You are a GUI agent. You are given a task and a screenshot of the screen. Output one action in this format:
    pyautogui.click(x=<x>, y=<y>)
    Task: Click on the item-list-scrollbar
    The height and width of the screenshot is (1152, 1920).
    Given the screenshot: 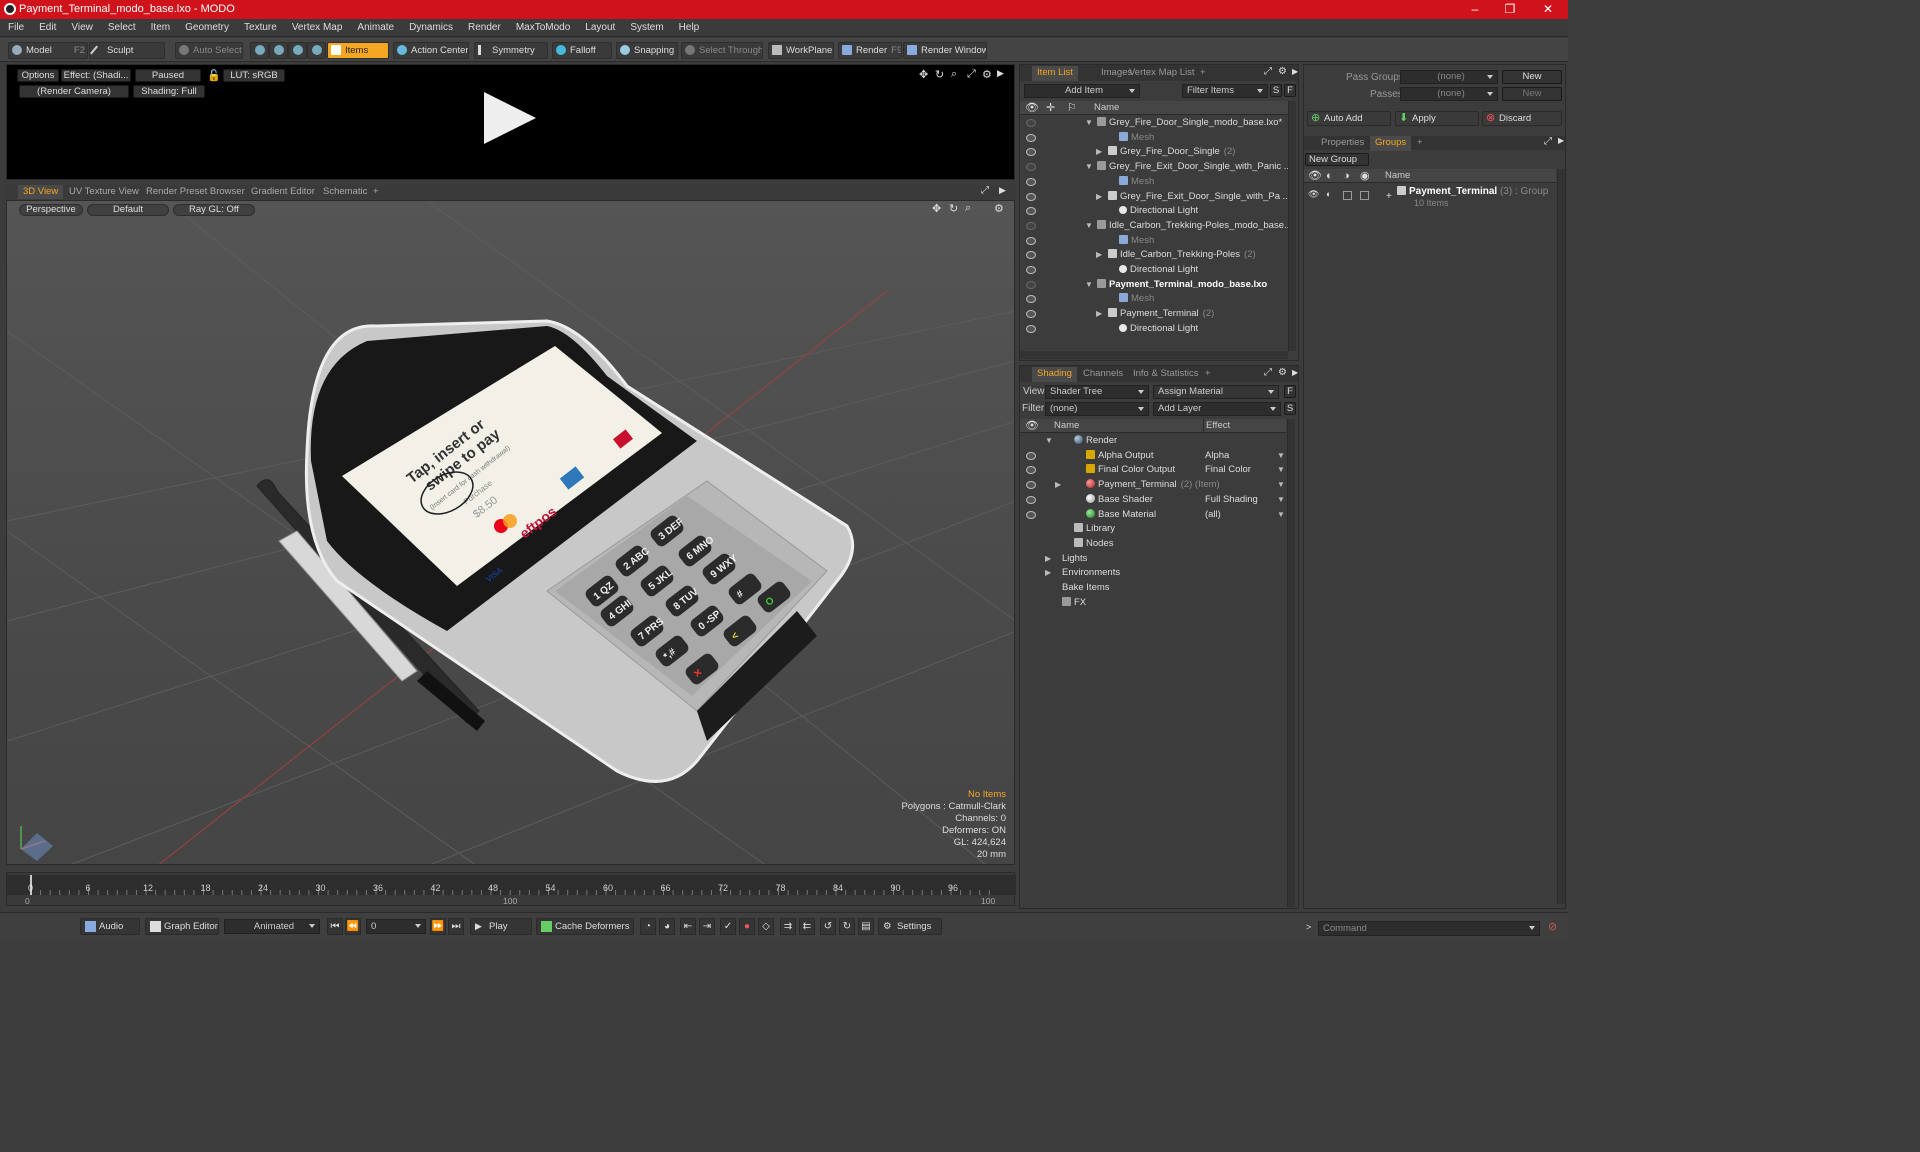 What is the action you would take?
    pyautogui.click(x=1292, y=226)
    